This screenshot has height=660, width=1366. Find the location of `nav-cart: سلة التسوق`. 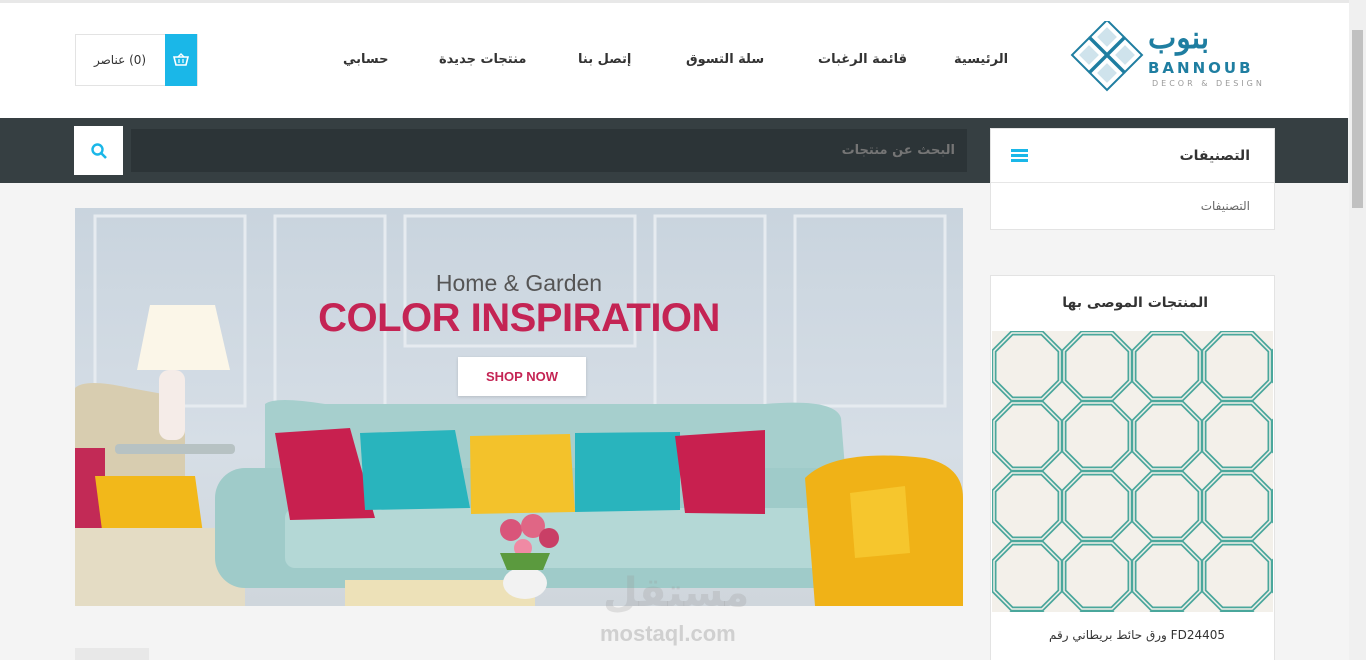

nav-cart: سلة التسوق is located at coordinates (725, 59).